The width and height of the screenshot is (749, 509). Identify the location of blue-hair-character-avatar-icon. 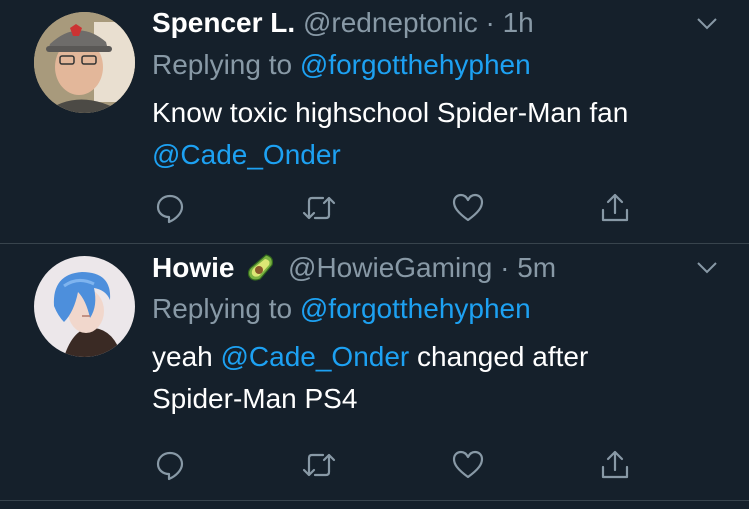
(84, 306).